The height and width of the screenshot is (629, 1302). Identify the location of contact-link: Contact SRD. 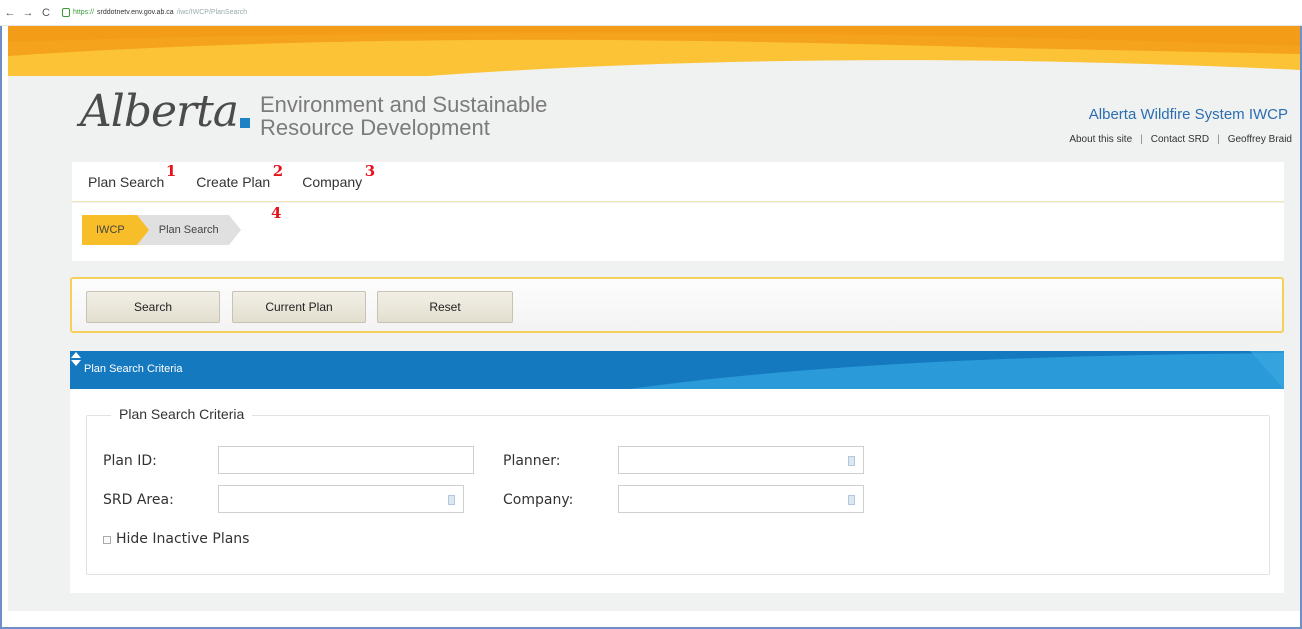
(1180, 139).